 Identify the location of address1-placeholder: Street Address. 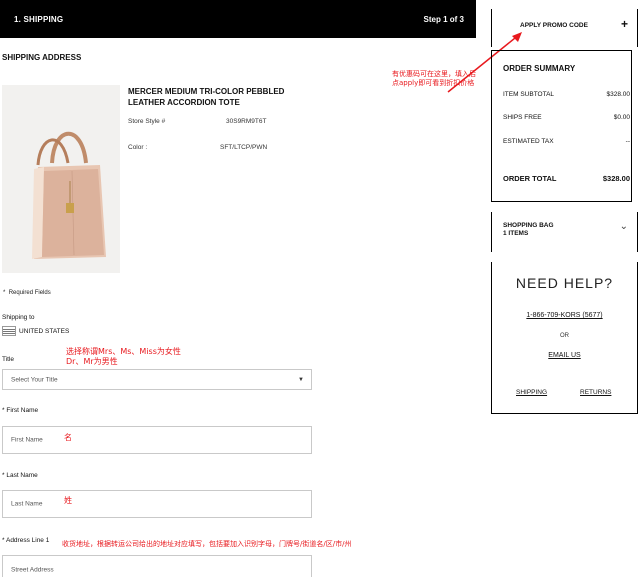
(32, 570).